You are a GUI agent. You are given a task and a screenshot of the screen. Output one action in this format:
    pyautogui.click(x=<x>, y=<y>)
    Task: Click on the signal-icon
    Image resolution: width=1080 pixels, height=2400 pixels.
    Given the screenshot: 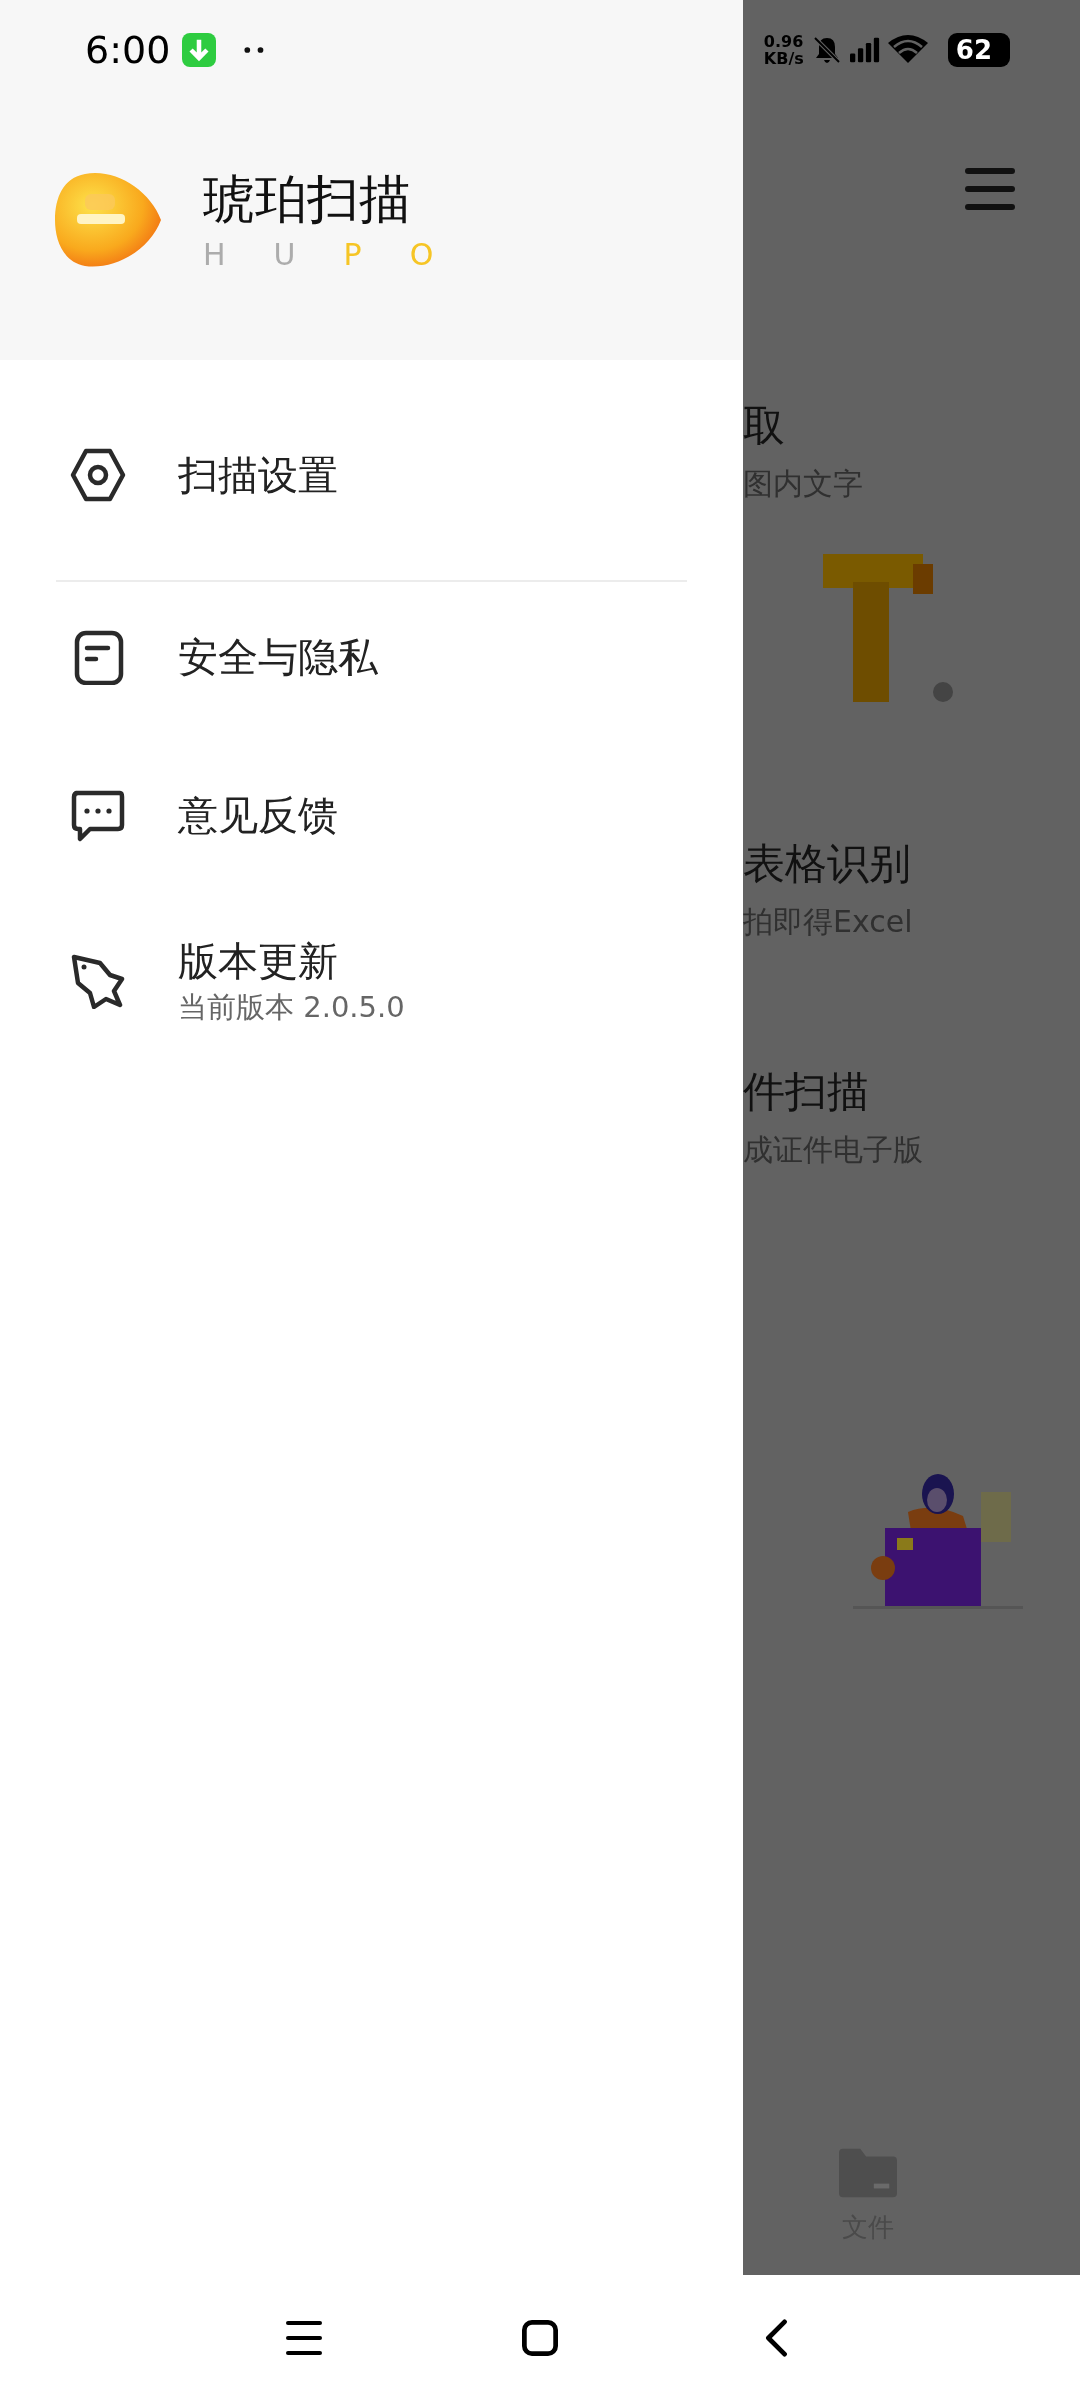 What is the action you would take?
    pyautogui.click(x=864, y=50)
    